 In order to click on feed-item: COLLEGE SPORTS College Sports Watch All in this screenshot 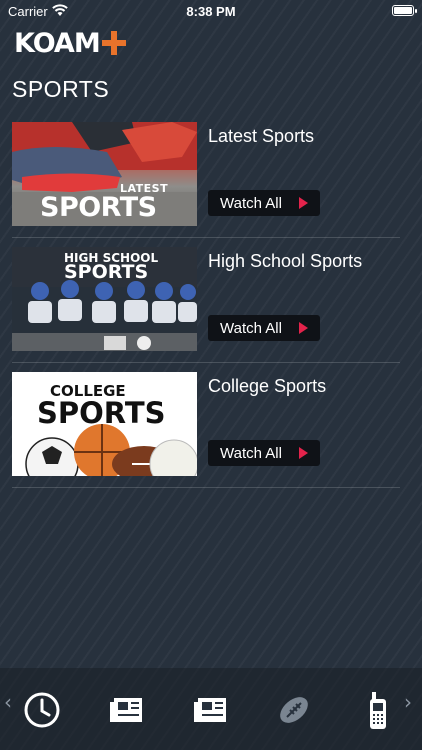, I will do `click(206, 430)`.